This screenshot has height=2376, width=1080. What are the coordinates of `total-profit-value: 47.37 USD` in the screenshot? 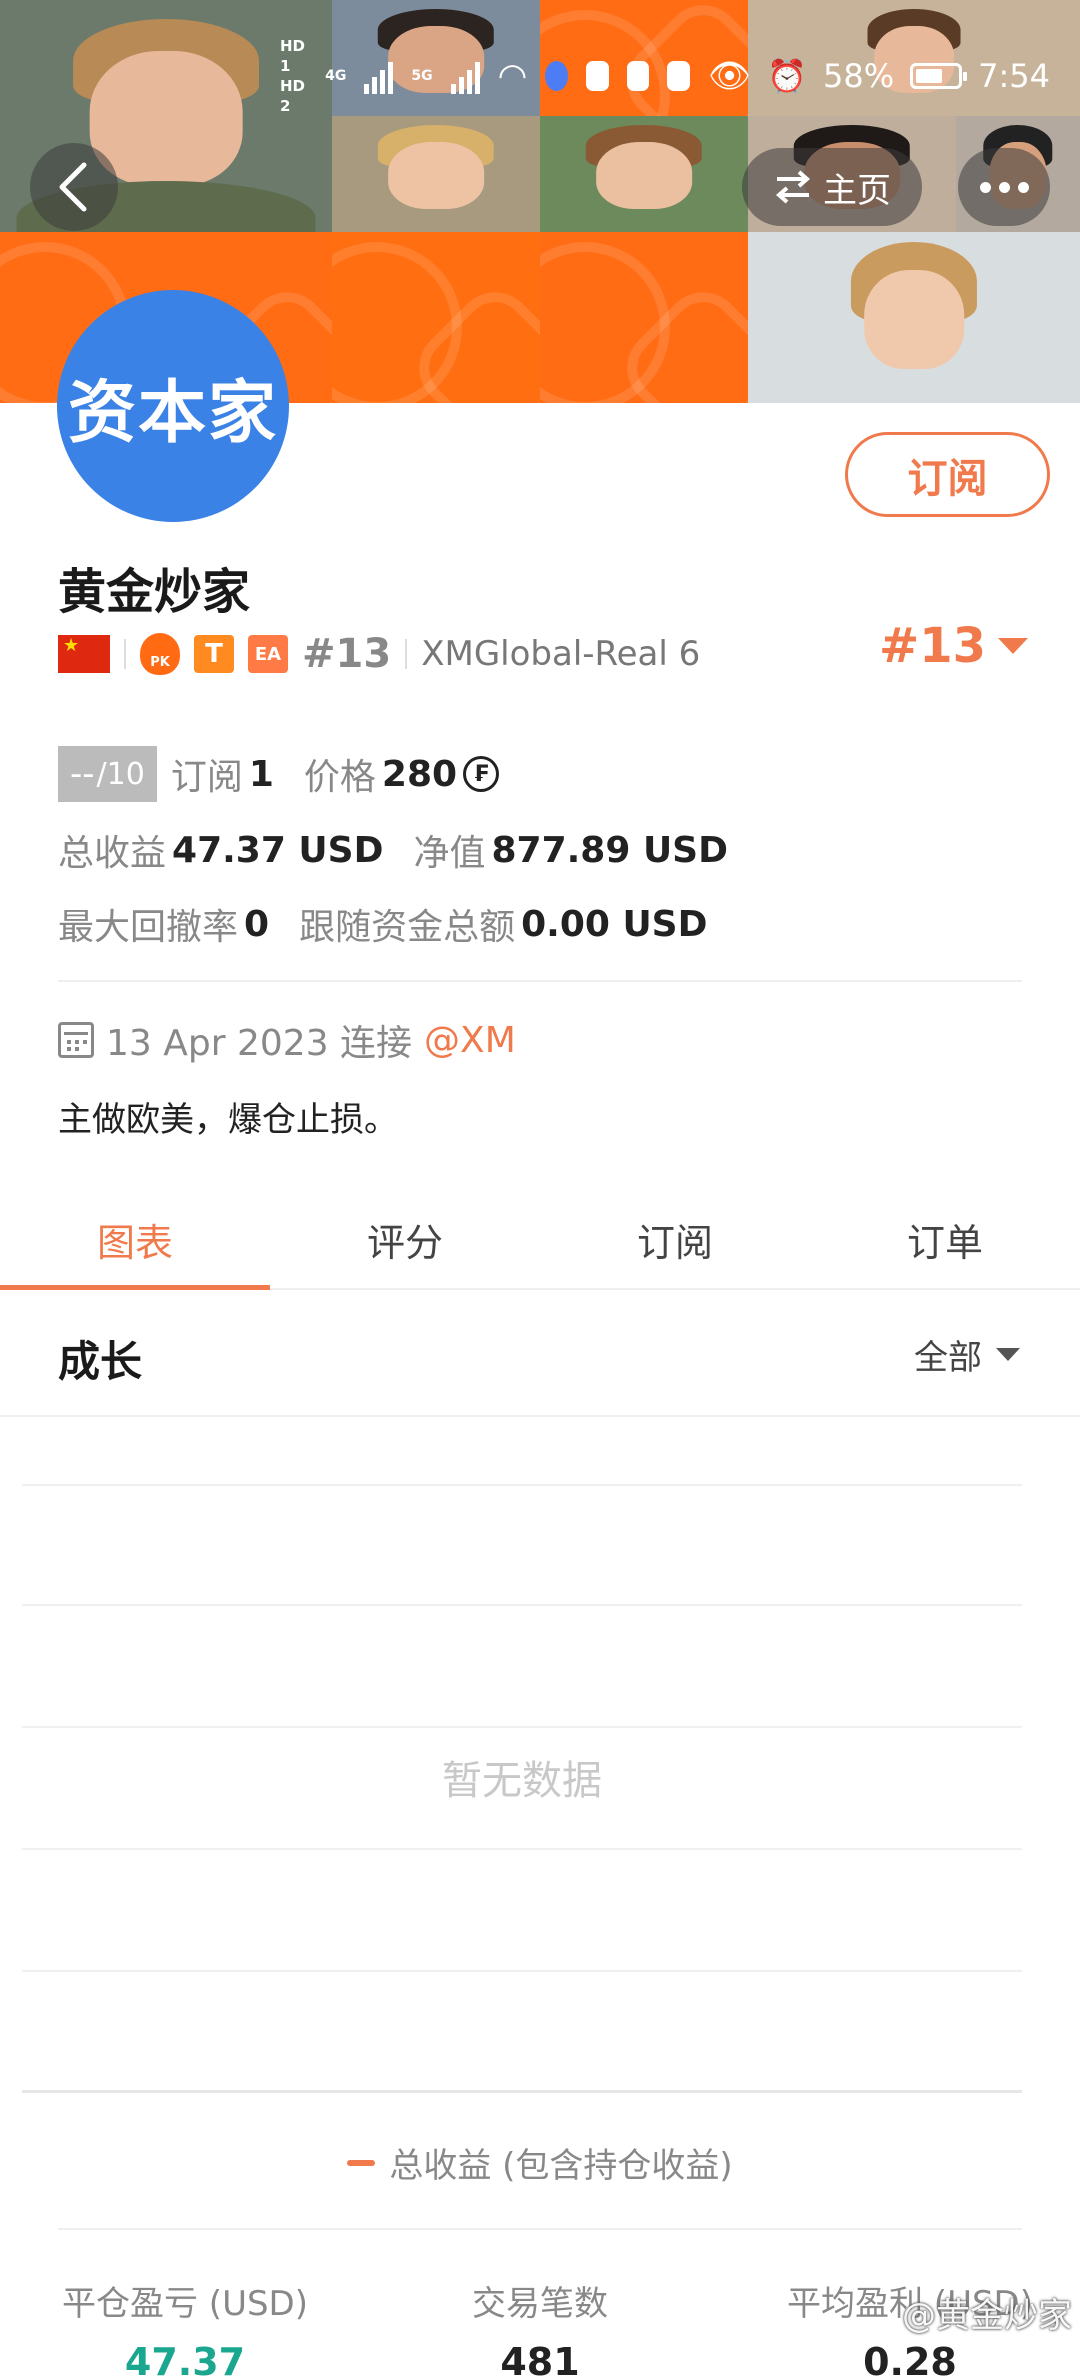 It's located at (278, 850).